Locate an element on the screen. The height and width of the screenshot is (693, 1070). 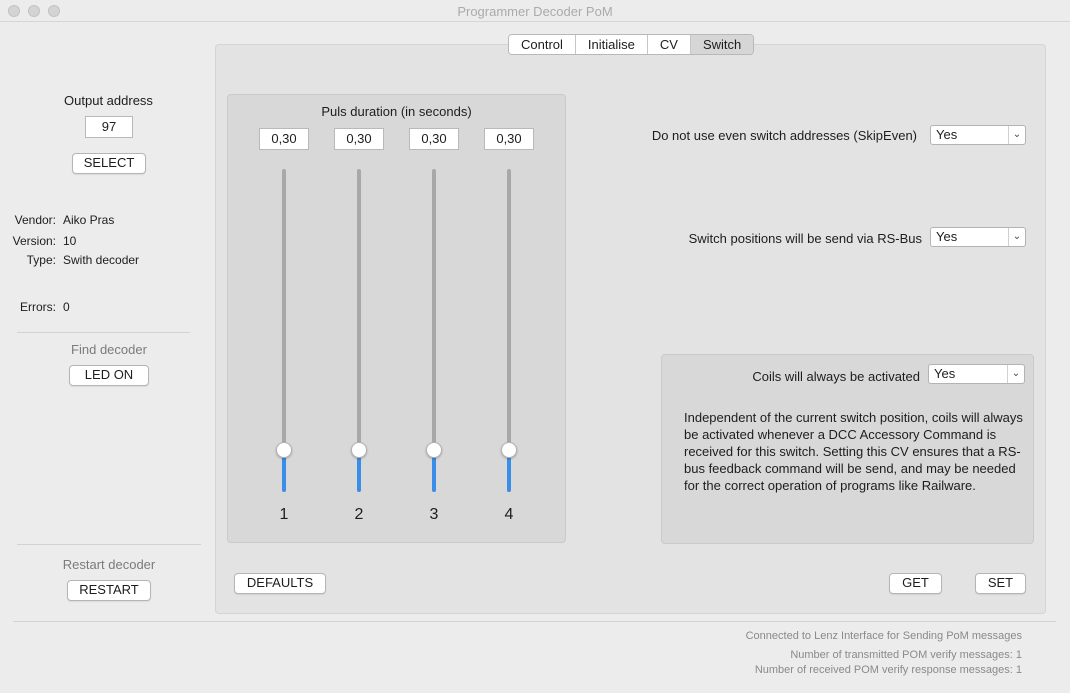
skip-even-value: Yes is located at coordinates (947, 134).